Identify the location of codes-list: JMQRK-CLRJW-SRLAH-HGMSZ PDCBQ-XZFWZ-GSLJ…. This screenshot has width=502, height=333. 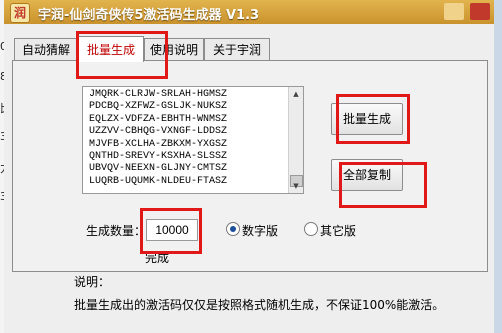
(158, 138).